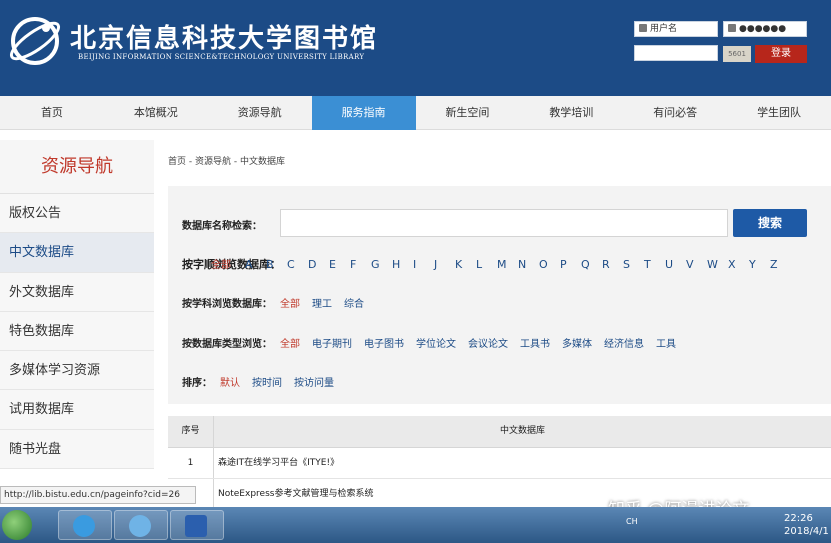 This screenshot has width=831, height=543. I want to click on word-icon, so click(196, 526).